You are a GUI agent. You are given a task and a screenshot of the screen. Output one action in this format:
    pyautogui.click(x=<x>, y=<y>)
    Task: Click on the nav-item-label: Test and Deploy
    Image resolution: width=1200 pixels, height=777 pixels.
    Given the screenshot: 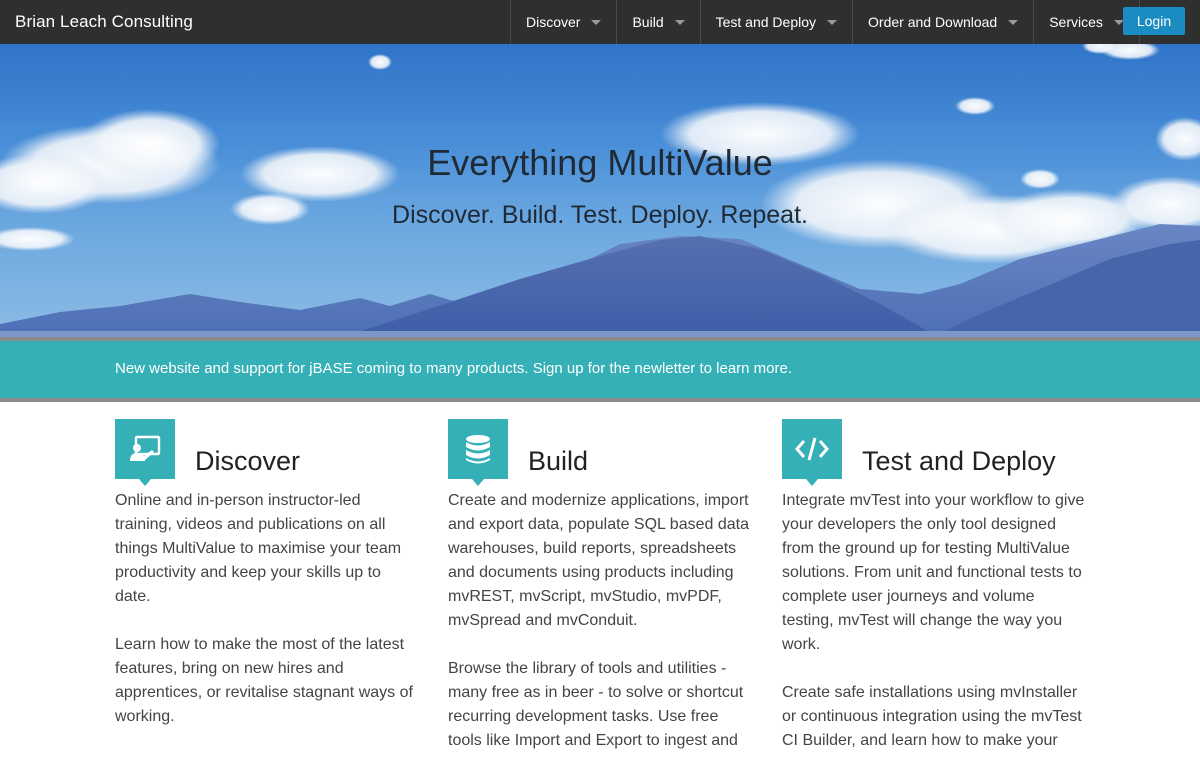 What is the action you would take?
    pyautogui.click(x=766, y=22)
    